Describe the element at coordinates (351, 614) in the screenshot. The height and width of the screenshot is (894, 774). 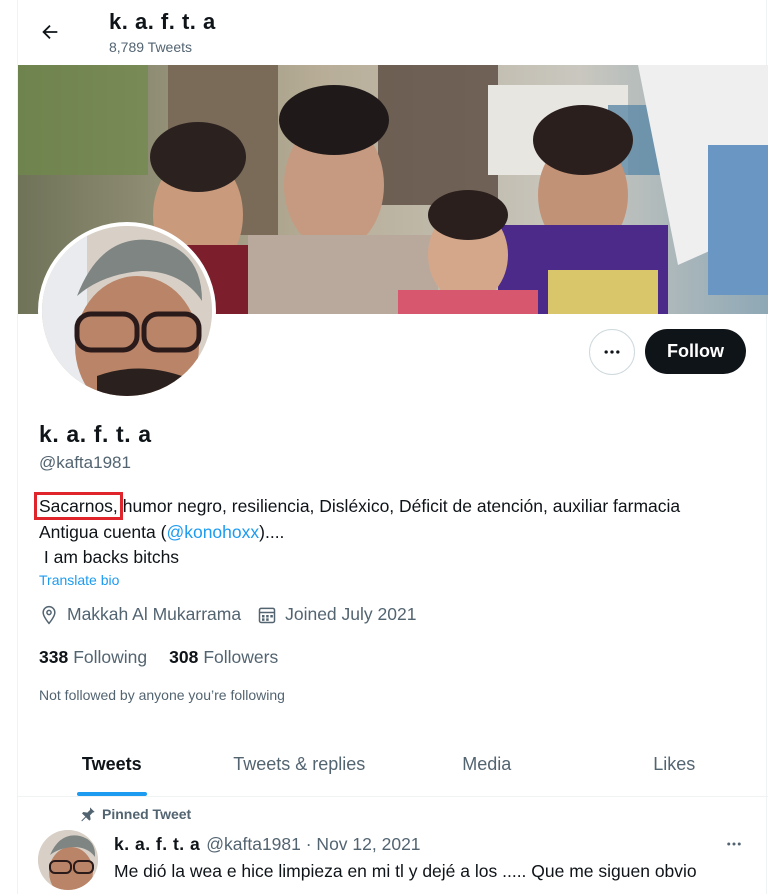
I see `joined-text: Joined July 2021` at that location.